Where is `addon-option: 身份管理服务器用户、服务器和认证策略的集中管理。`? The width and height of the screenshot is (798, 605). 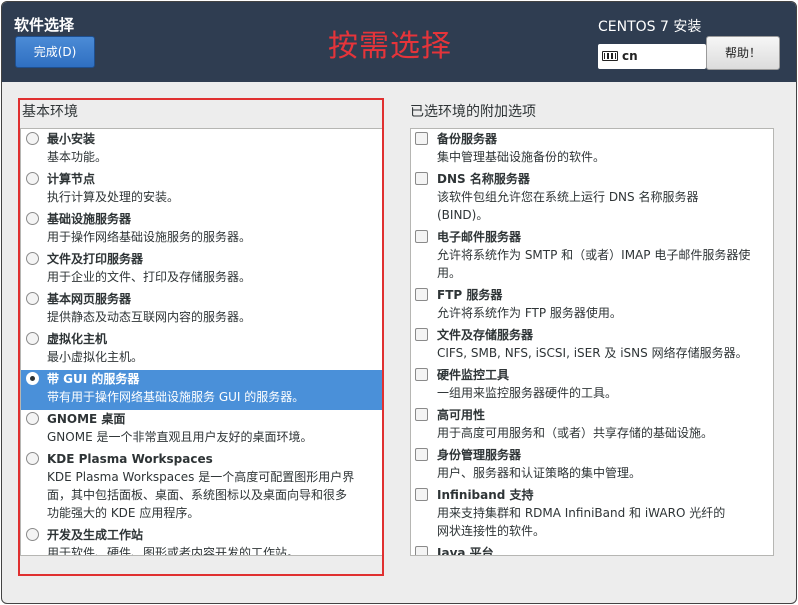
addon-option: 身份管理服务器用户、服务器和认证策略的集中管理。 is located at coordinates (592, 466).